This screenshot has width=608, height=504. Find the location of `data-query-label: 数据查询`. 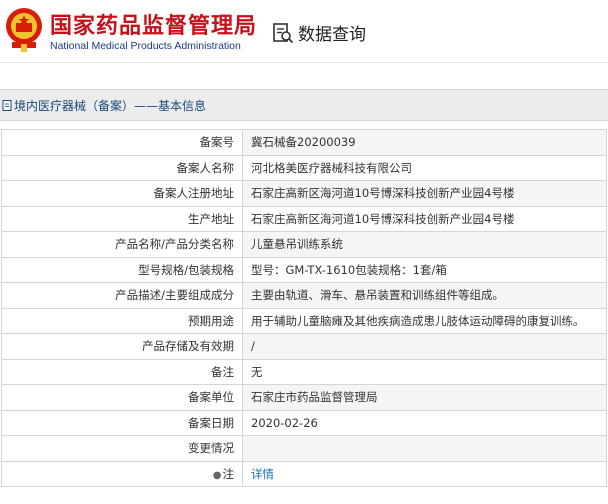

data-query-label: 数据查询 is located at coordinates (332, 35).